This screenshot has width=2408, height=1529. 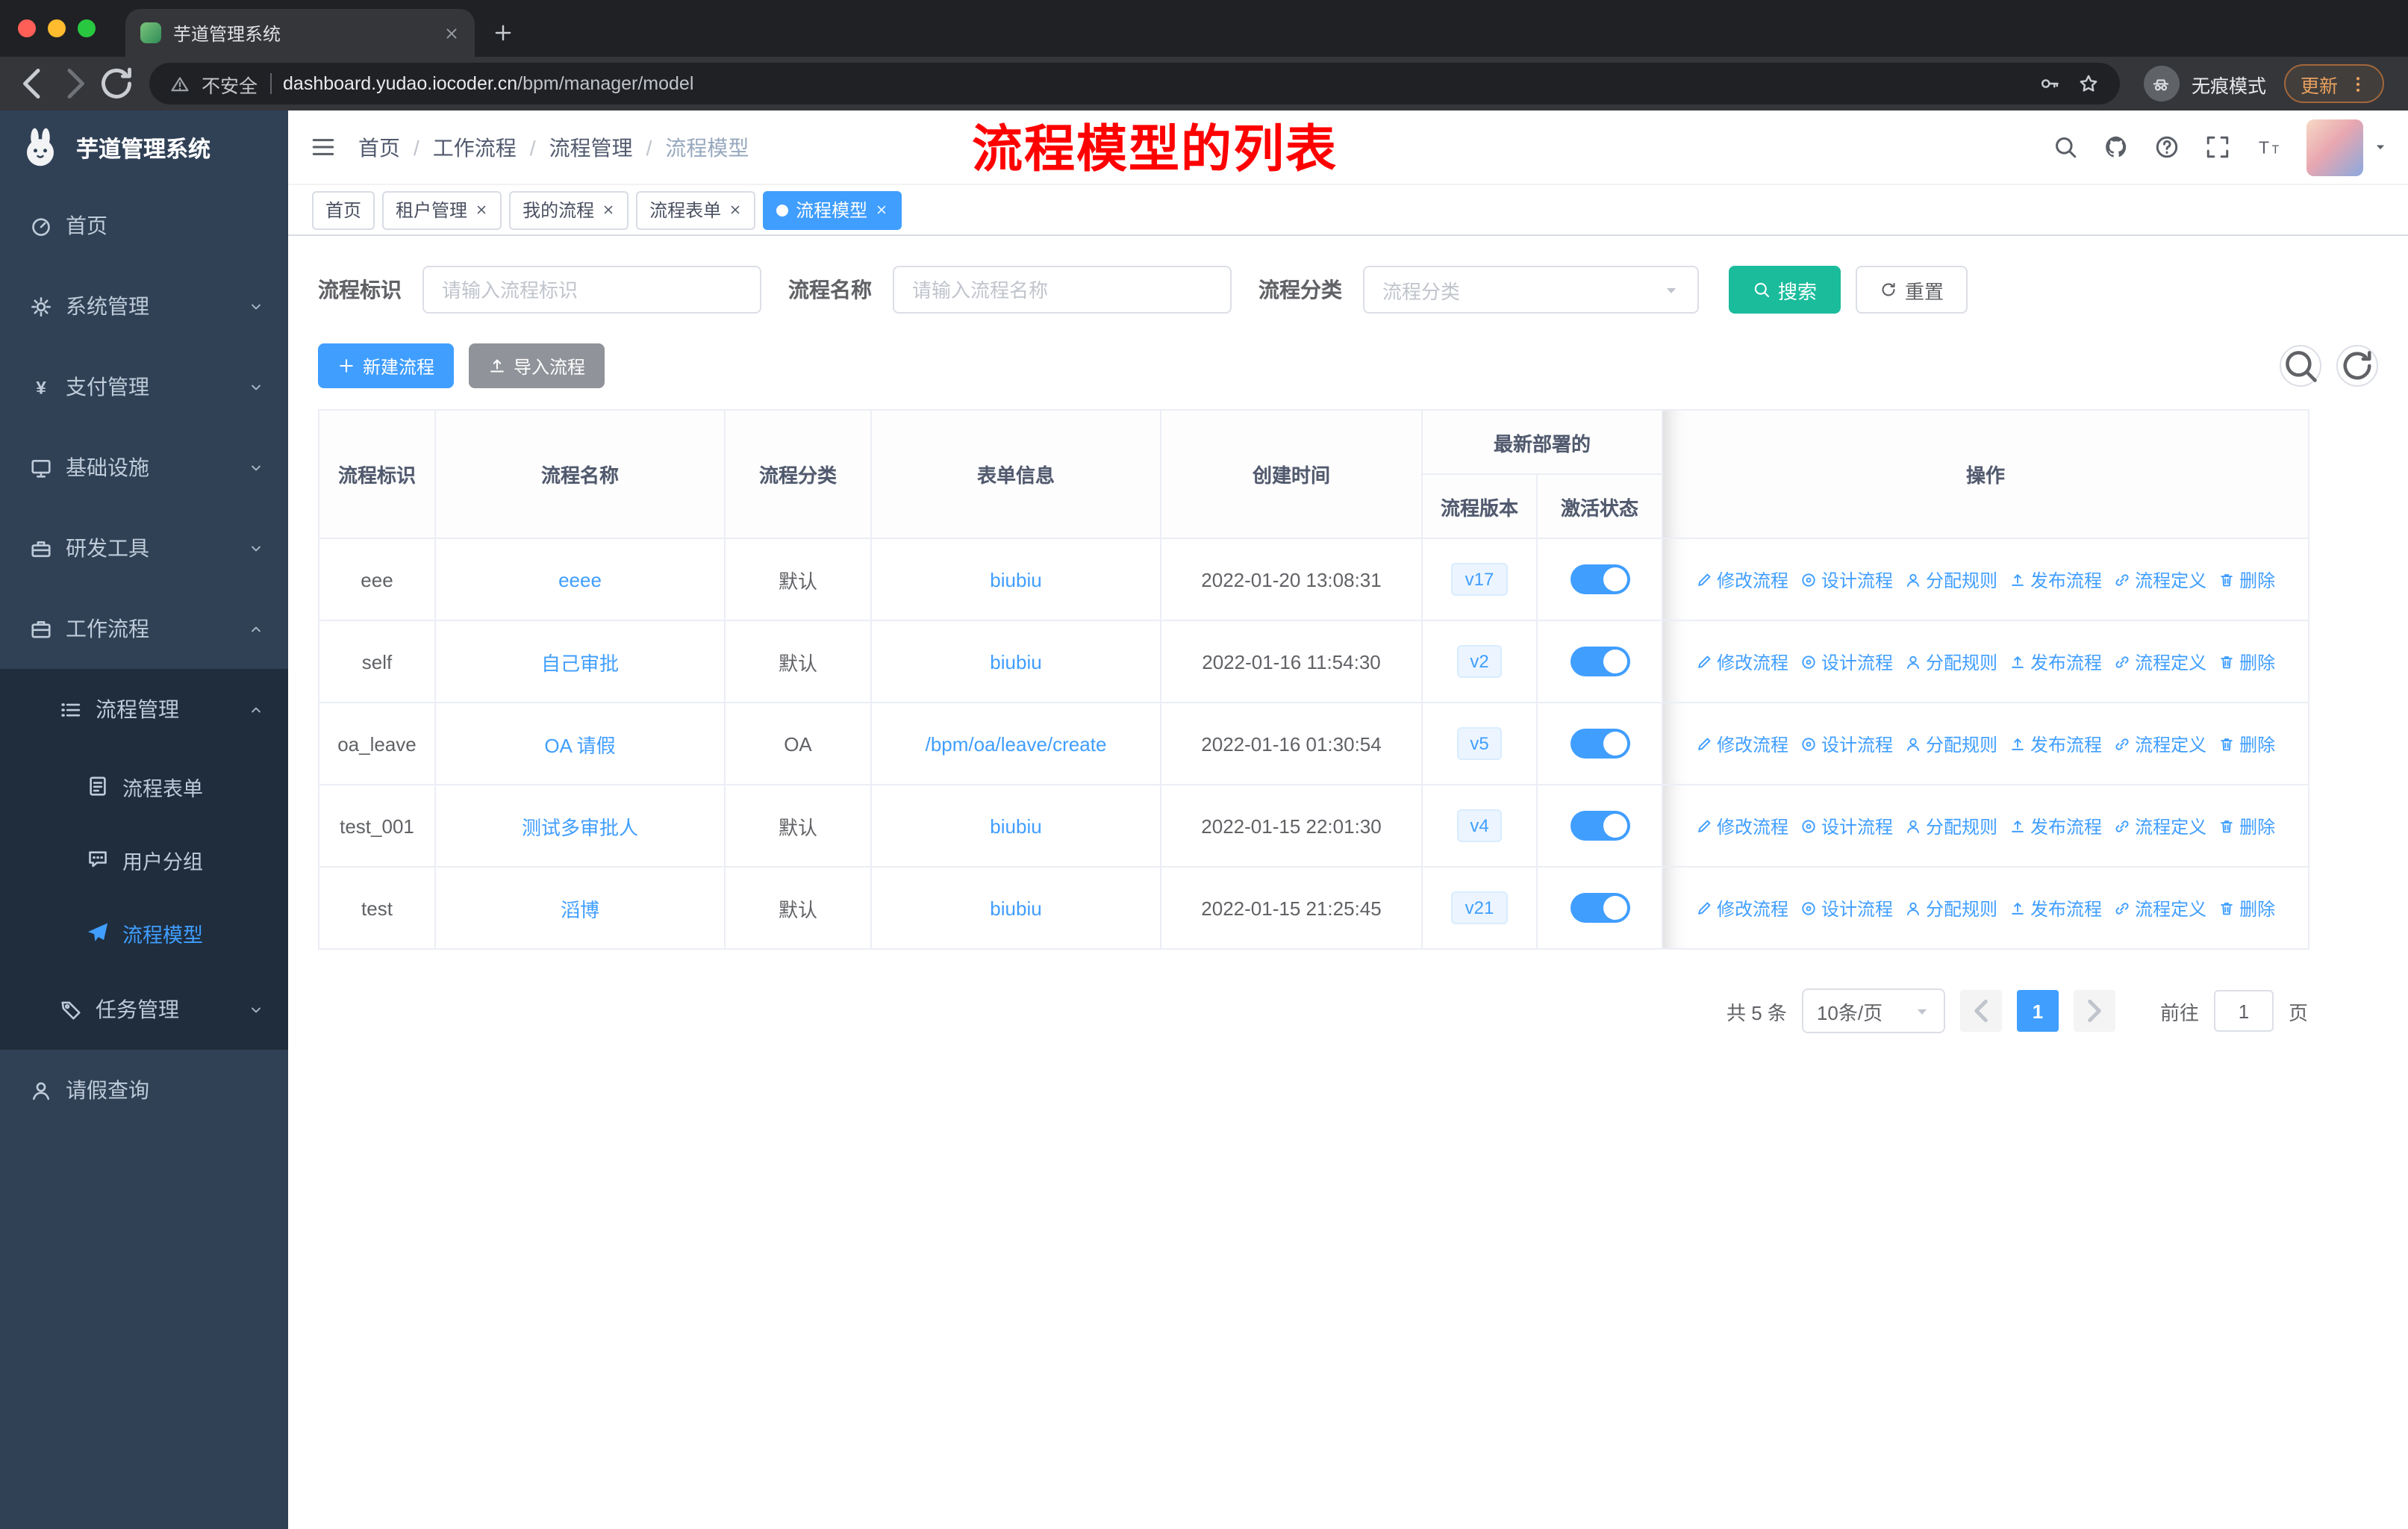 I want to click on browser-reload-icon, so click(x=116, y=83).